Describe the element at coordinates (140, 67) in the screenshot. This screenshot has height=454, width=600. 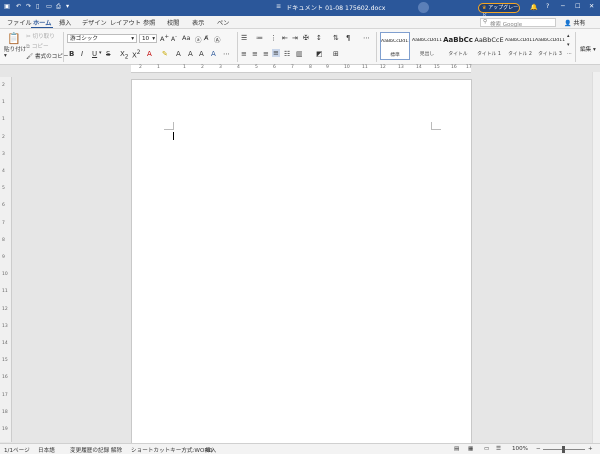
I see `ruler-tick-label: 2` at that location.